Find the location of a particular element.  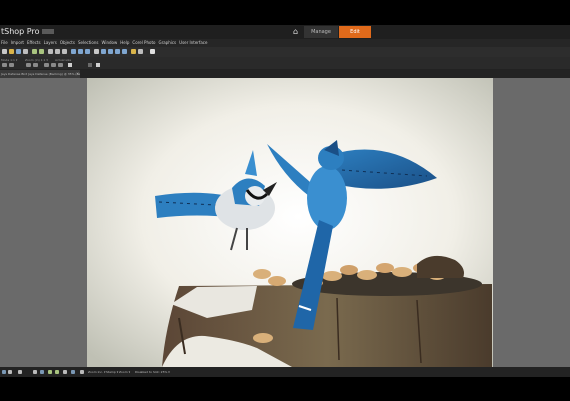

ruler-icon is located at coordinates (124, 51).